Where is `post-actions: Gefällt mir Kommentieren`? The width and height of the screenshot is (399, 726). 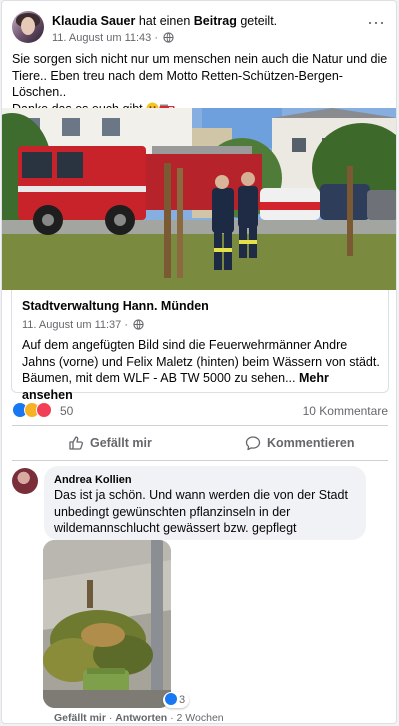
post-actions: Gefällt mir Kommentieren is located at coordinates (200, 443).